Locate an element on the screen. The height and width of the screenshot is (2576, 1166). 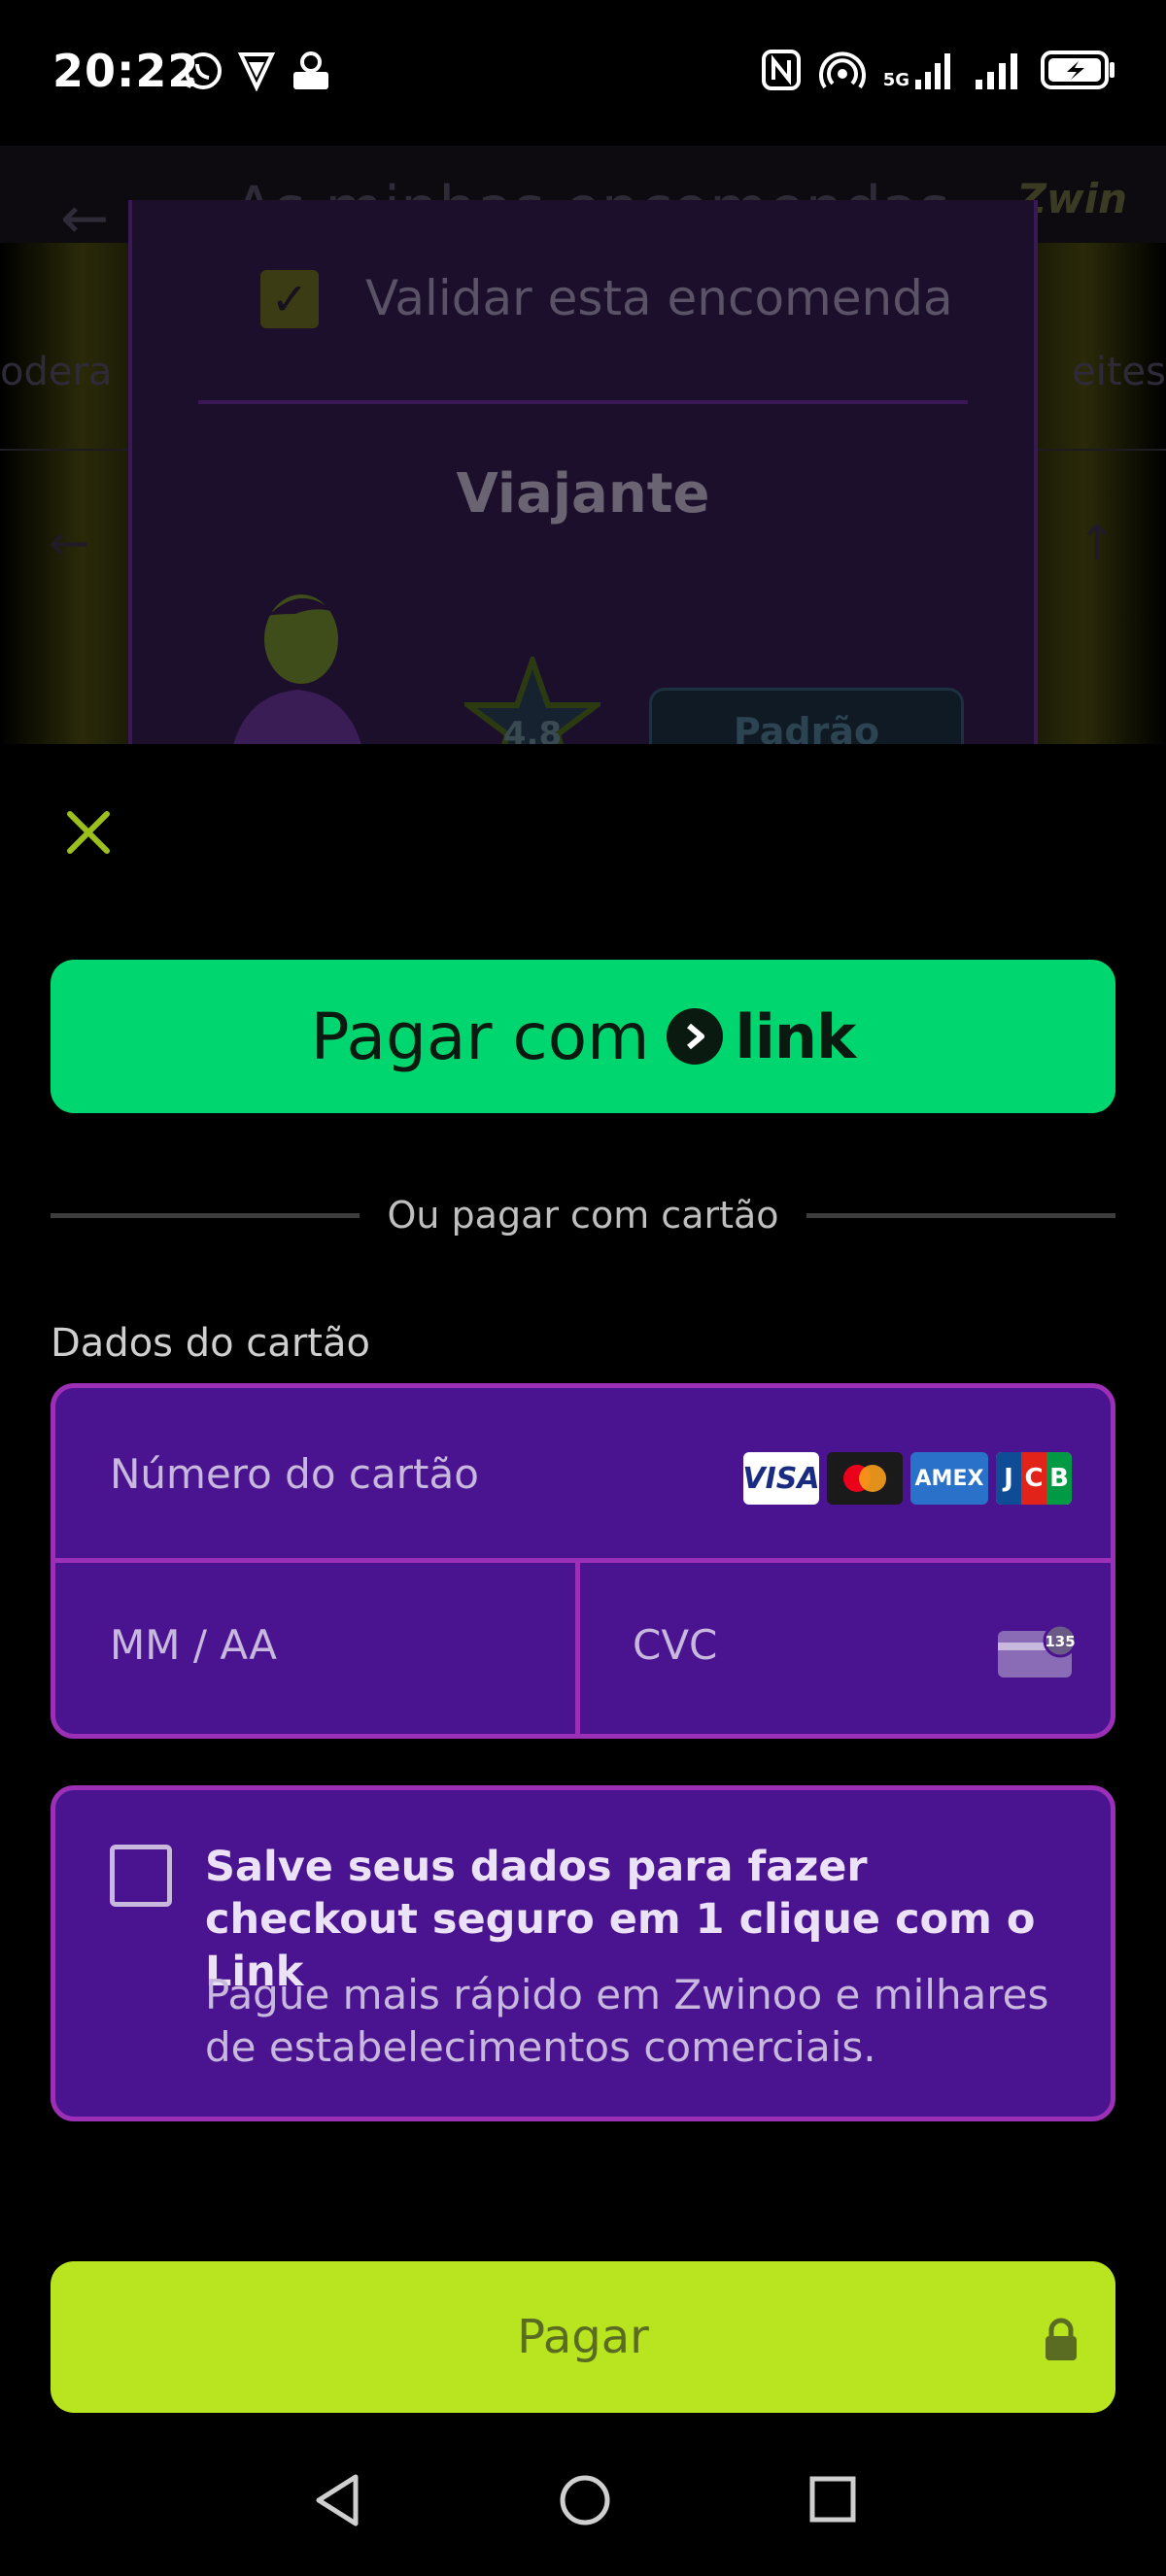
background-role-title: Viajante is located at coordinates (583, 493).